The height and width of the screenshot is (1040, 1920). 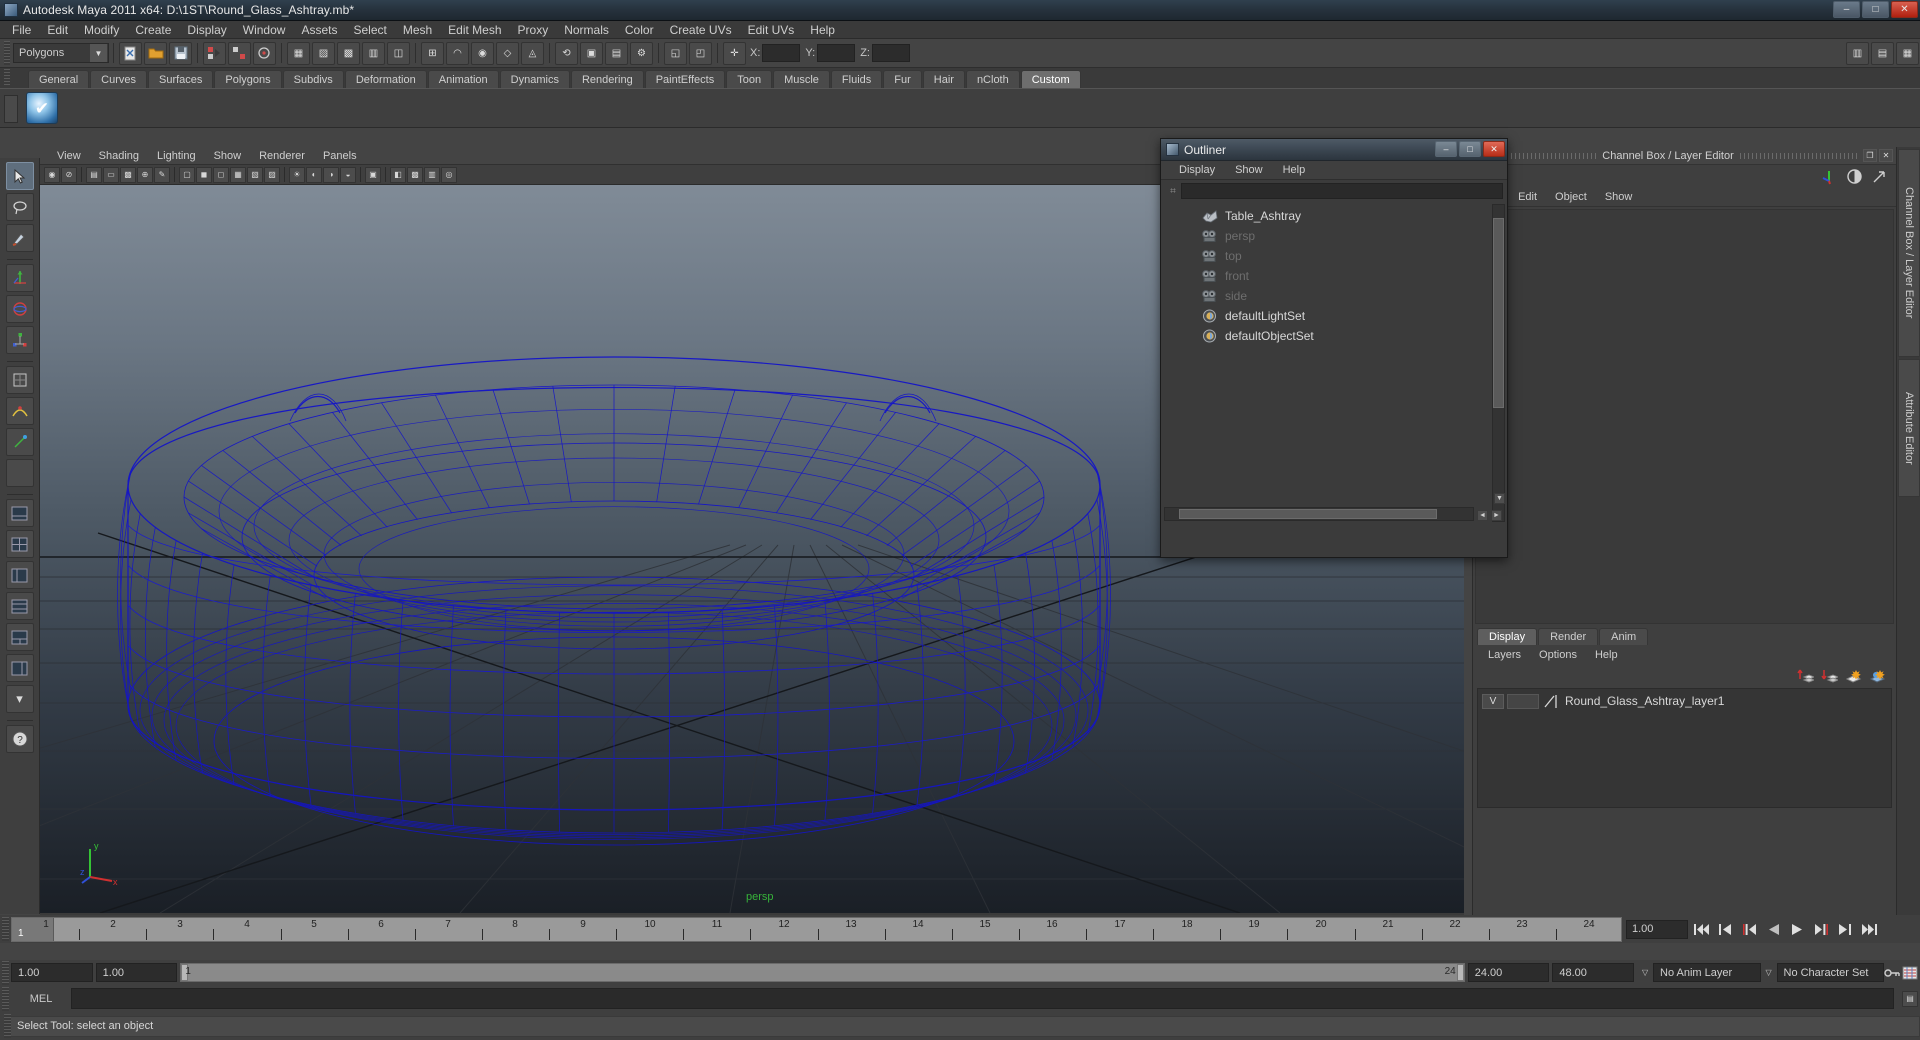 I want to click on vertical-tab-channel-box-layer-editor: Channel Box / Layer Editor, so click(x=1909, y=253).